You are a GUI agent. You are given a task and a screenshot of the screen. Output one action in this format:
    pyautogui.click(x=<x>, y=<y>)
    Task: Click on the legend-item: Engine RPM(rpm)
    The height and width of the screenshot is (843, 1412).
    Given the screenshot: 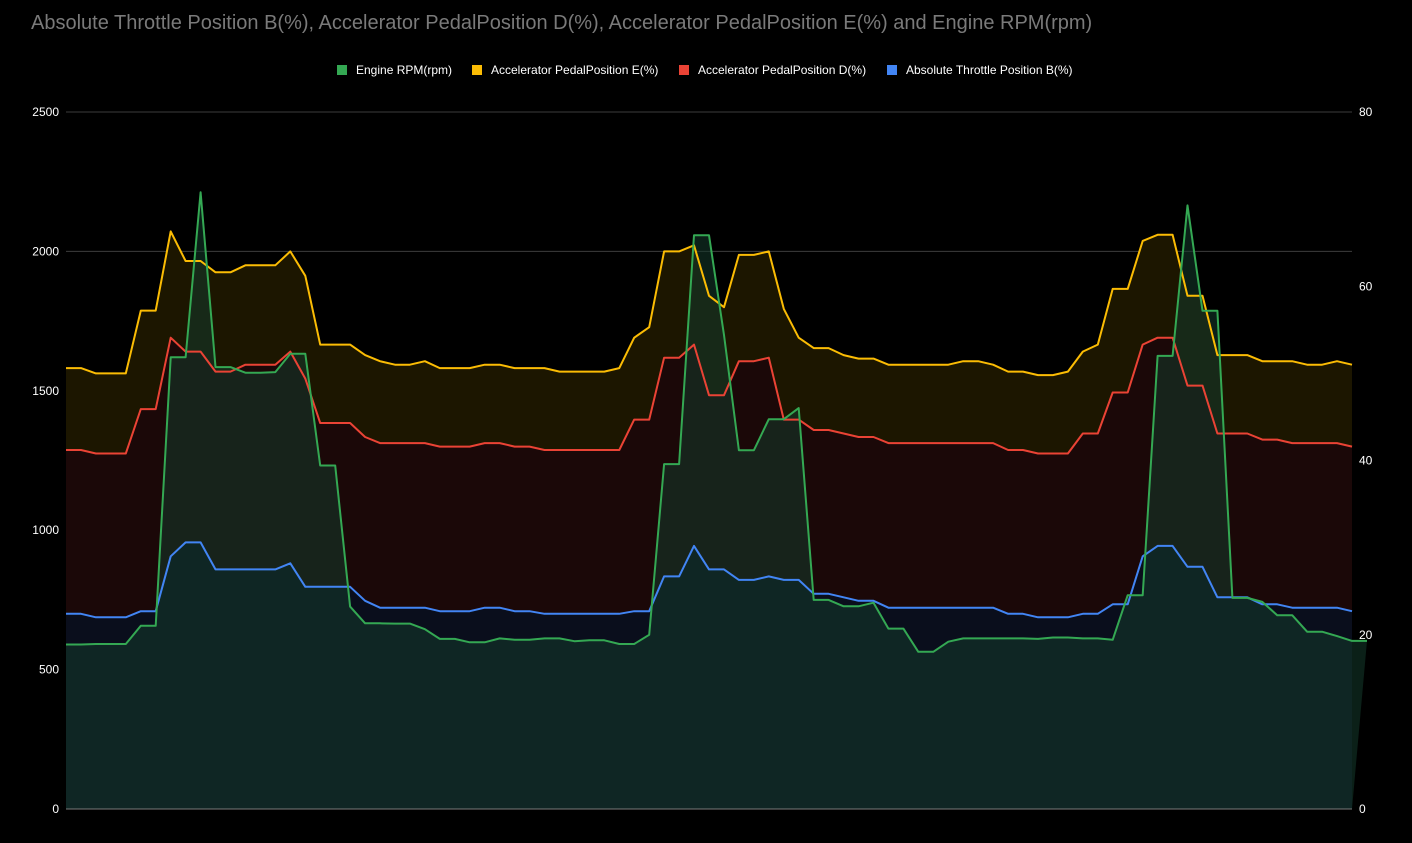 What is the action you would take?
    pyautogui.click(x=394, y=70)
    